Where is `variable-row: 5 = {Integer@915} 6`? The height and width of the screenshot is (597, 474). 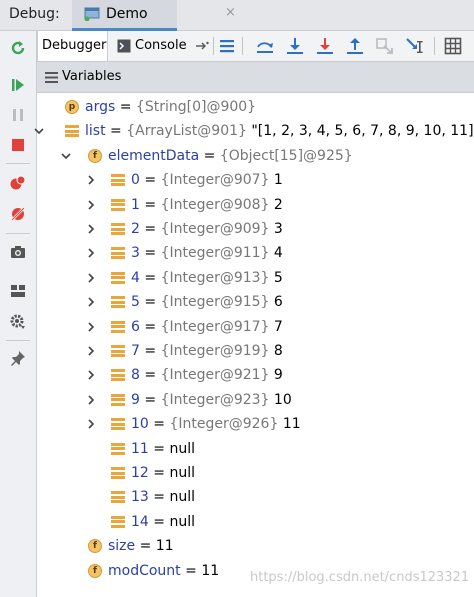
variable-row: 5 = {Integer@915} 6 is located at coordinates (255, 302).